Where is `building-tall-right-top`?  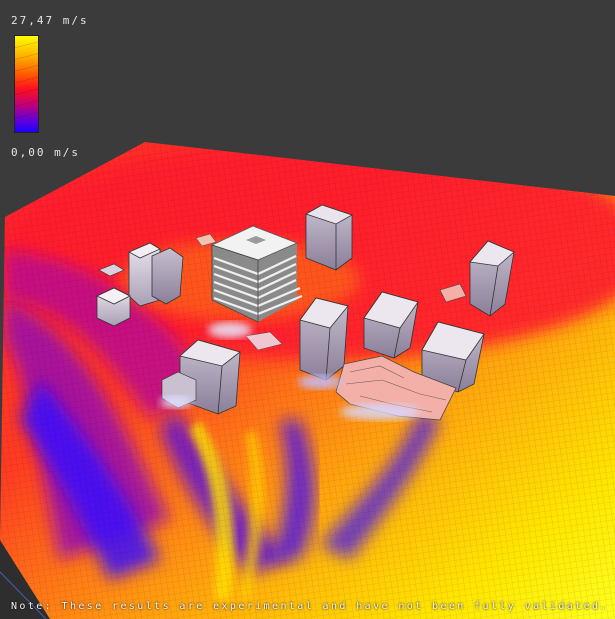 building-tall-right-top is located at coordinates (329, 237).